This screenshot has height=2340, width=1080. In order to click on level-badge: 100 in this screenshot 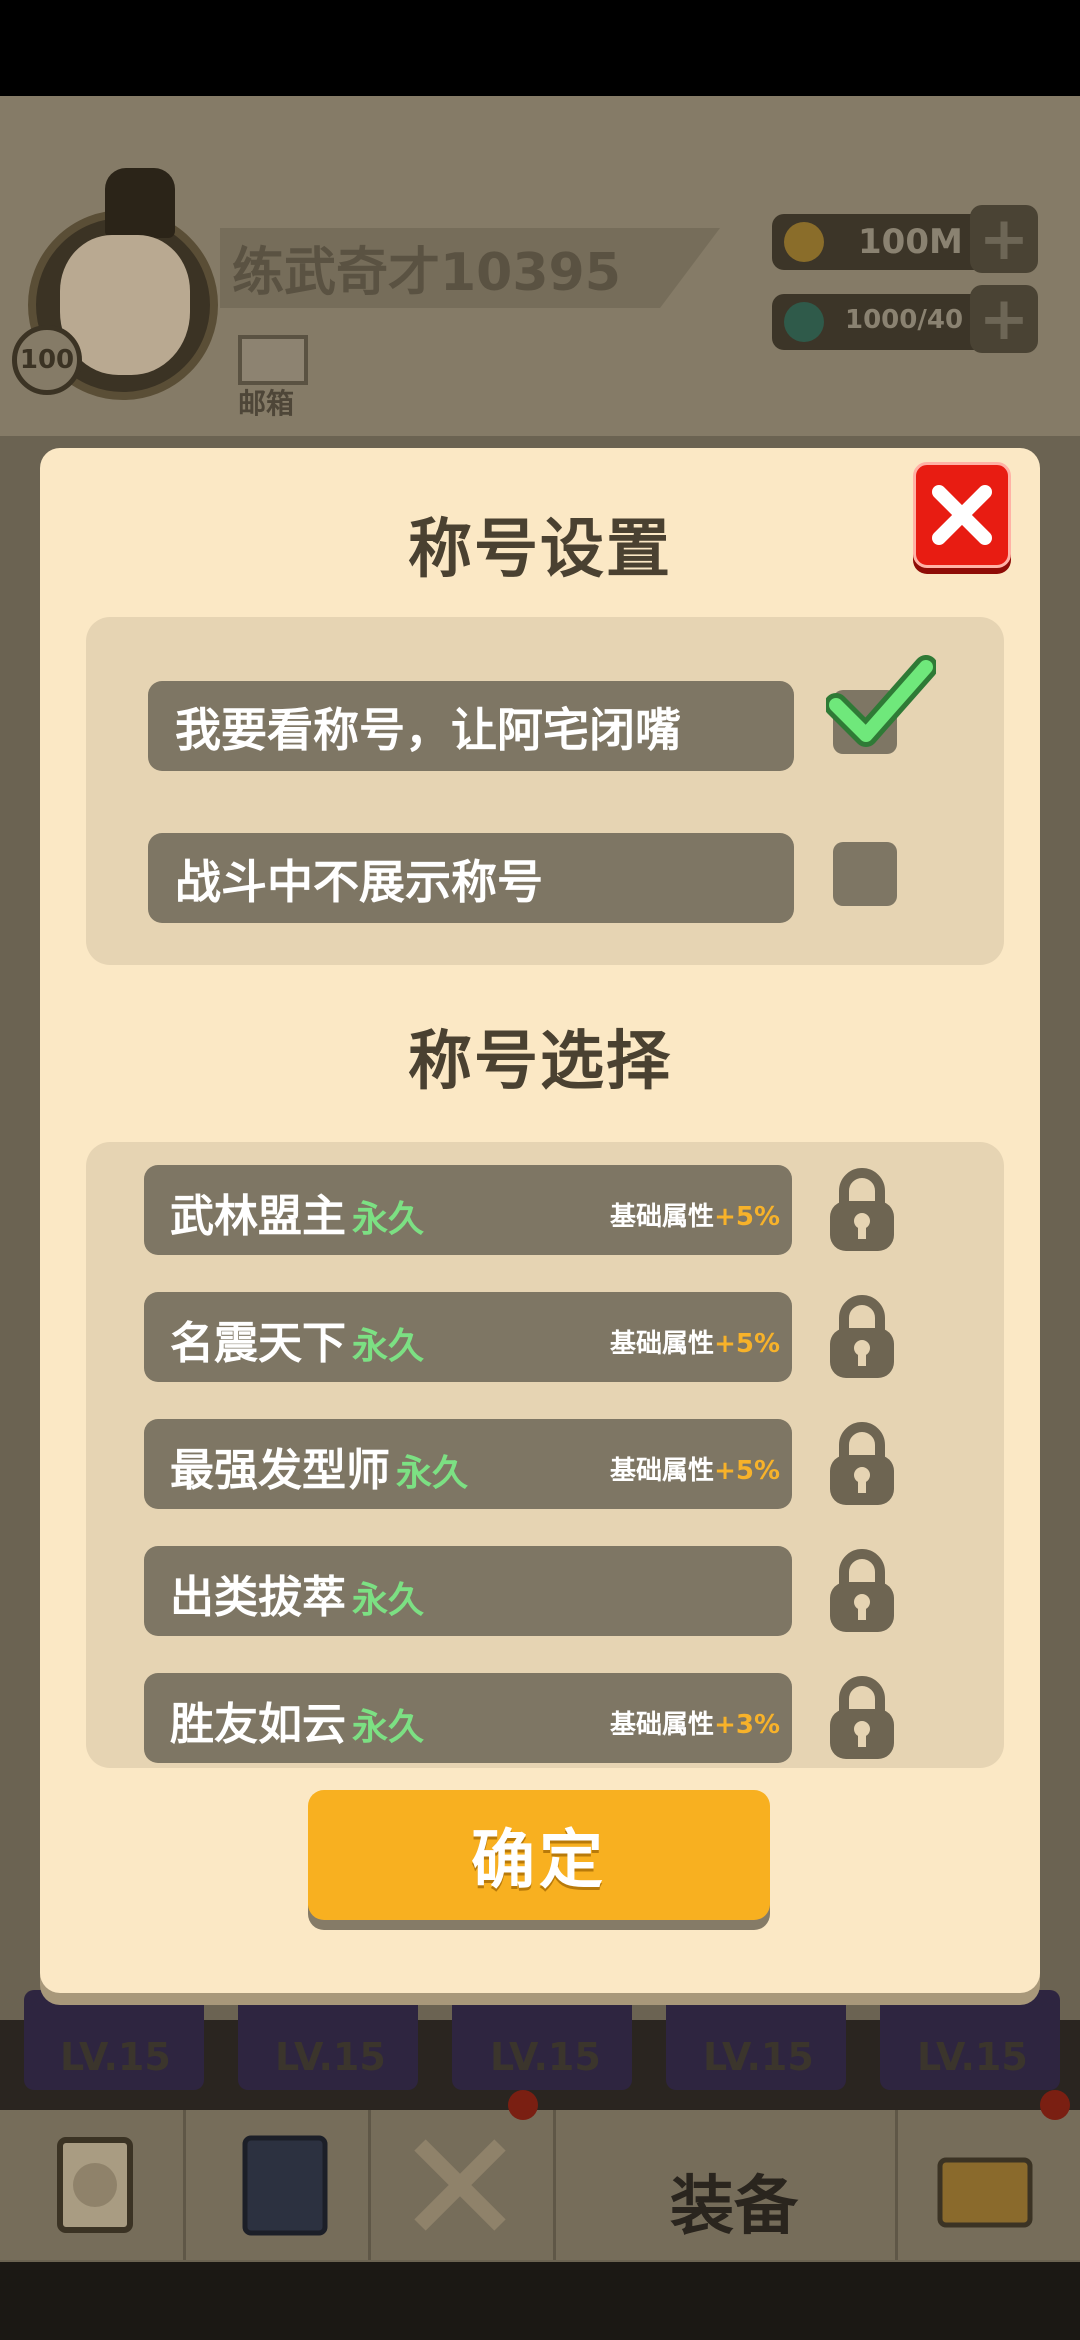, I will do `click(47, 360)`.